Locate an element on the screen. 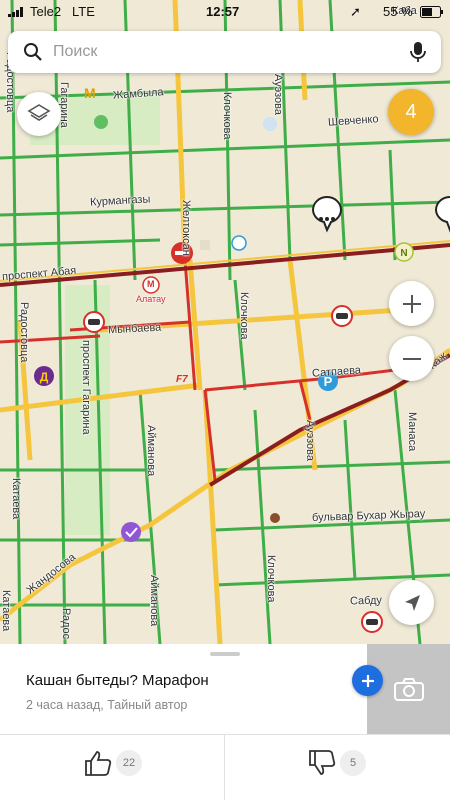 The image size is (450, 800). drag-handle is located at coordinates (225, 654).